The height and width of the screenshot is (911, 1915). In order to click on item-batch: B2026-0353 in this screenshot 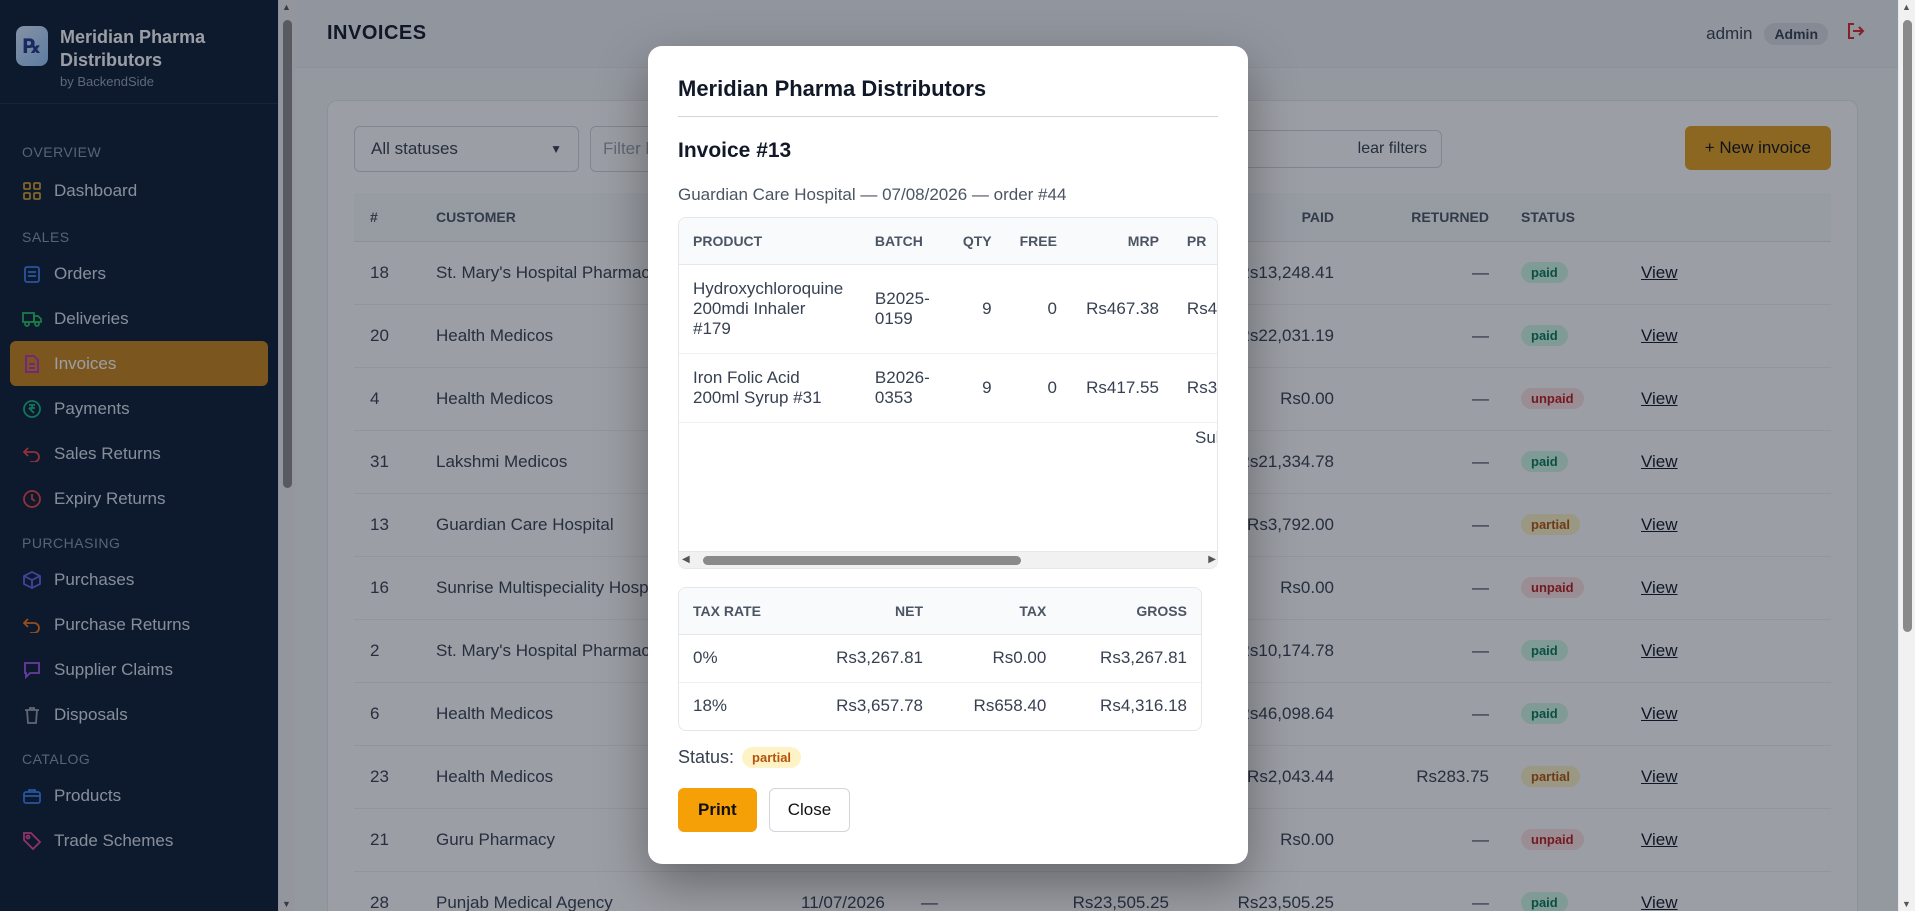, I will do `click(902, 388)`.